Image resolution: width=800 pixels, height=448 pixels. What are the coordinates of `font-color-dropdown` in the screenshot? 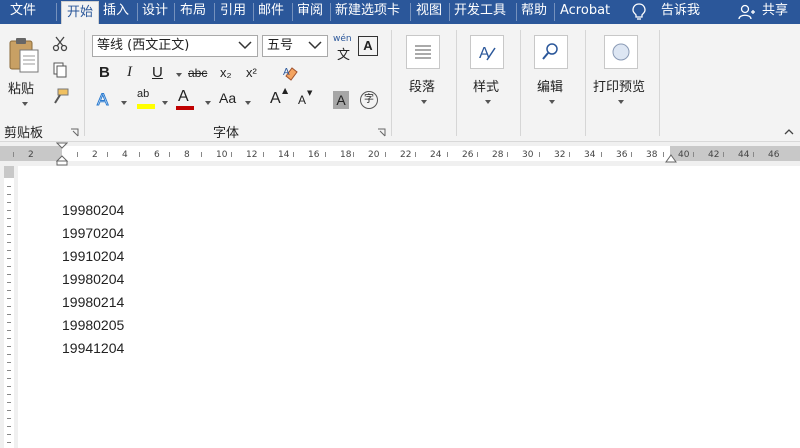 It's located at (208, 103).